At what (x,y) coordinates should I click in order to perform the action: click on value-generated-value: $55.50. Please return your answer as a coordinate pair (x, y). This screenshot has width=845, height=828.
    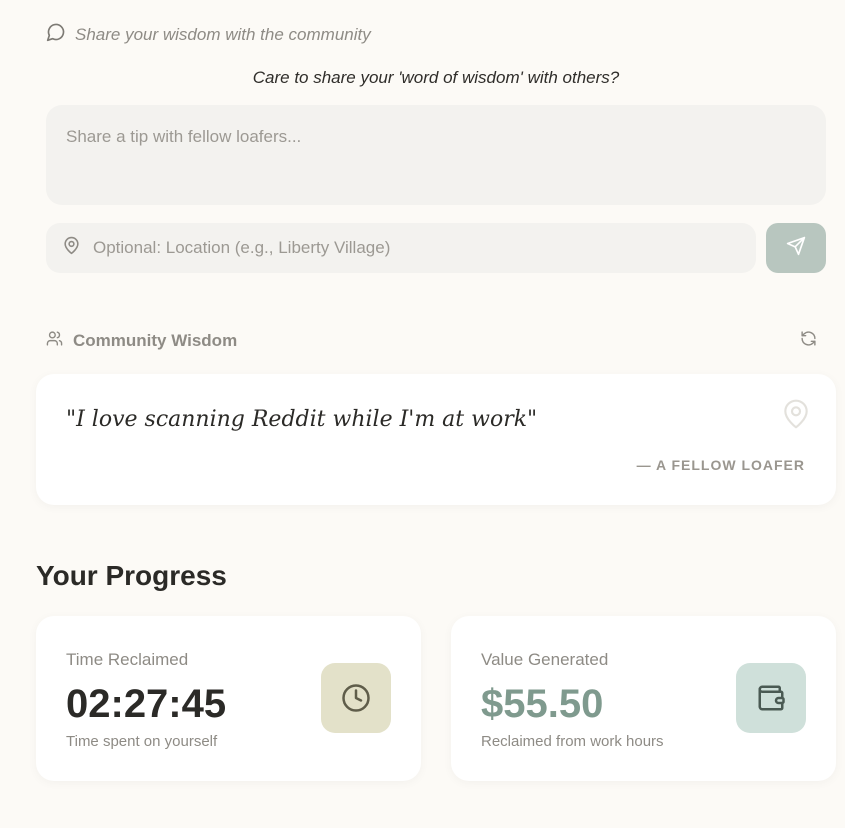
    Looking at the image, I should click on (542, 704).